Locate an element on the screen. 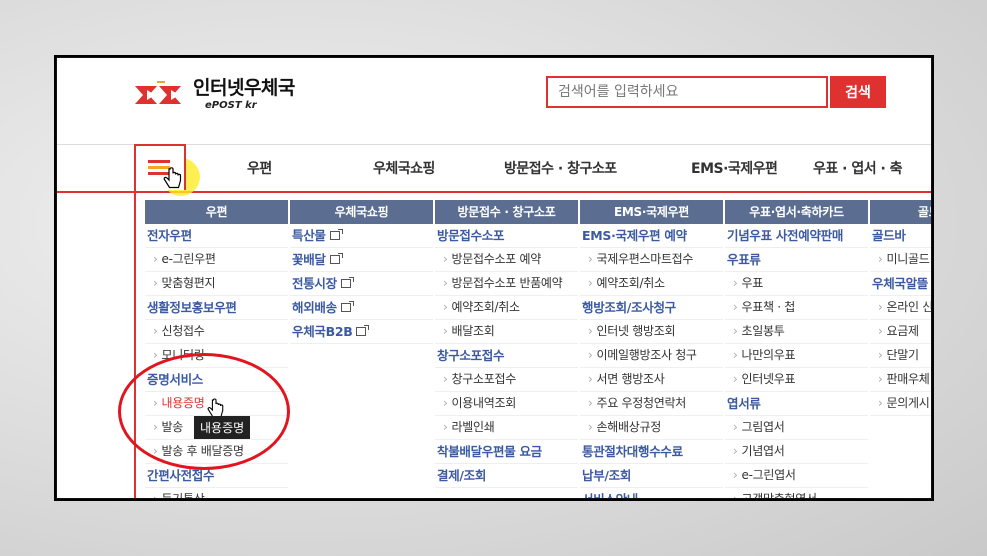 The width and height of the screenshot is (987, 556). menu-group-link: 통관절차대행수수료 is located at coordinates (651, 452).